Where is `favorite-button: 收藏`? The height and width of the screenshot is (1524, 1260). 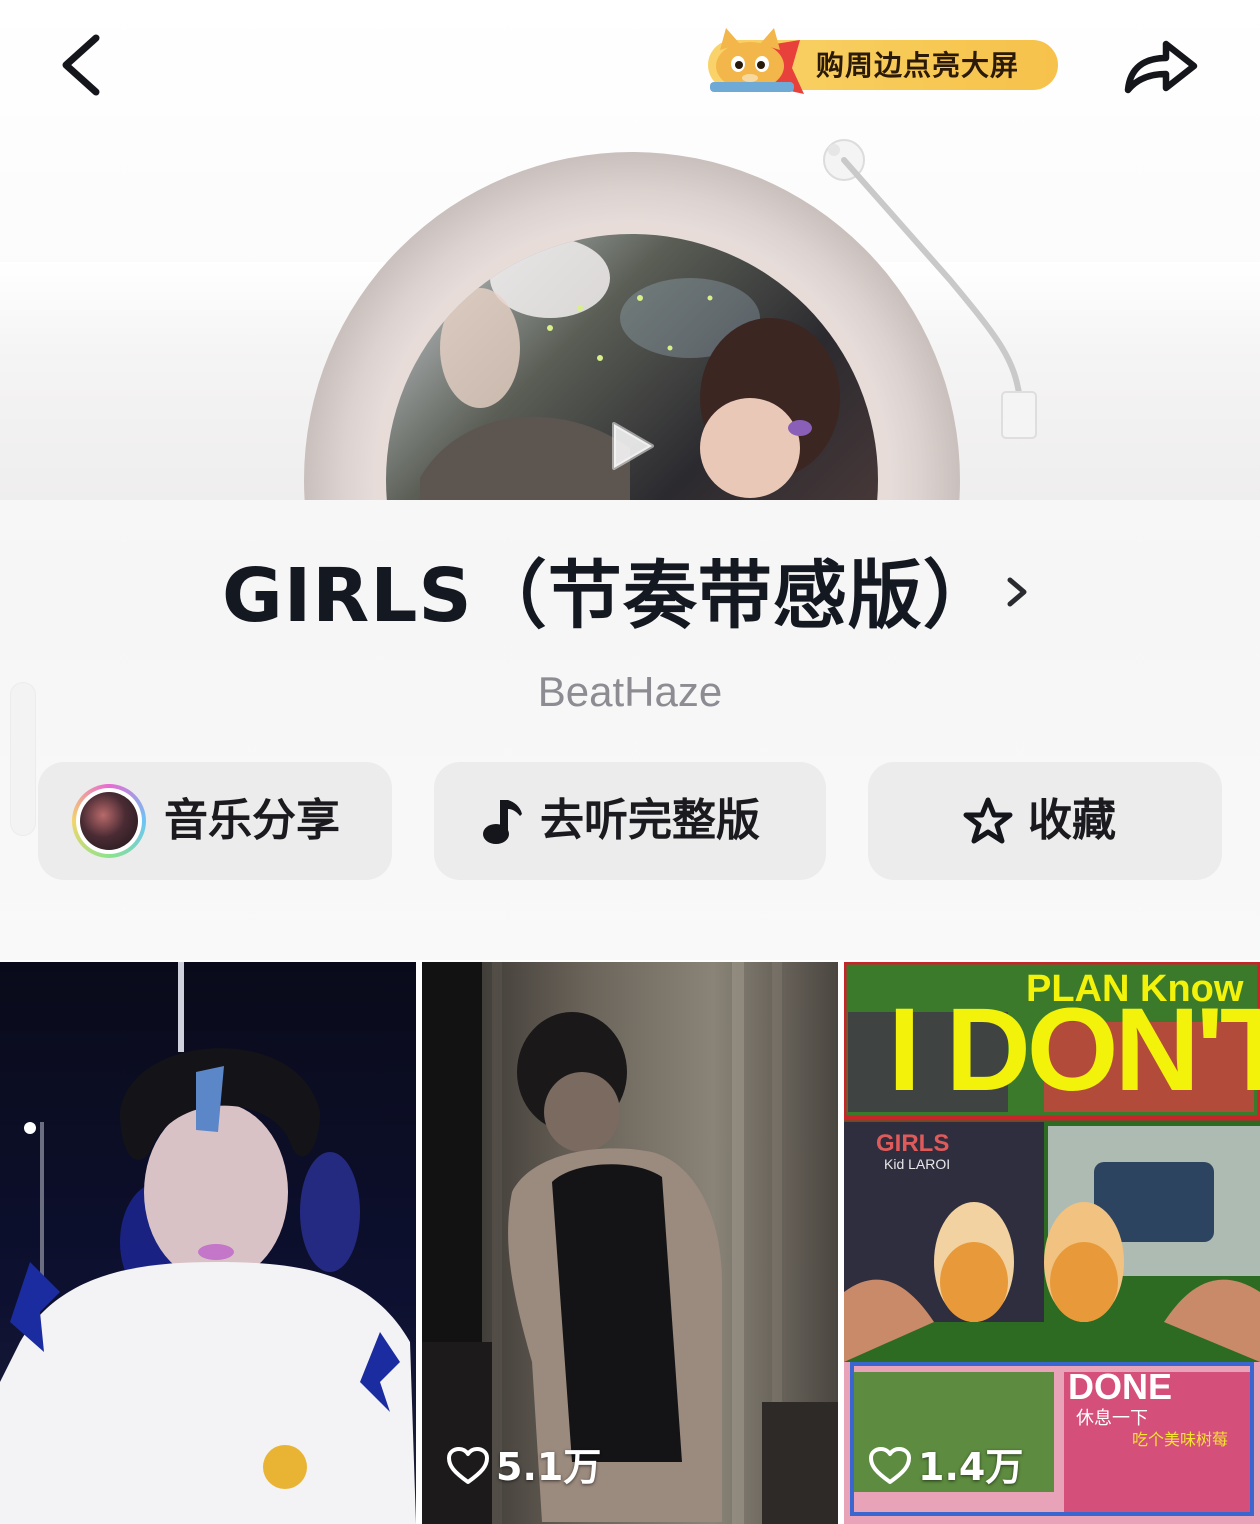 favorite-button: 收藏 is located at coordinates (1045, 821).